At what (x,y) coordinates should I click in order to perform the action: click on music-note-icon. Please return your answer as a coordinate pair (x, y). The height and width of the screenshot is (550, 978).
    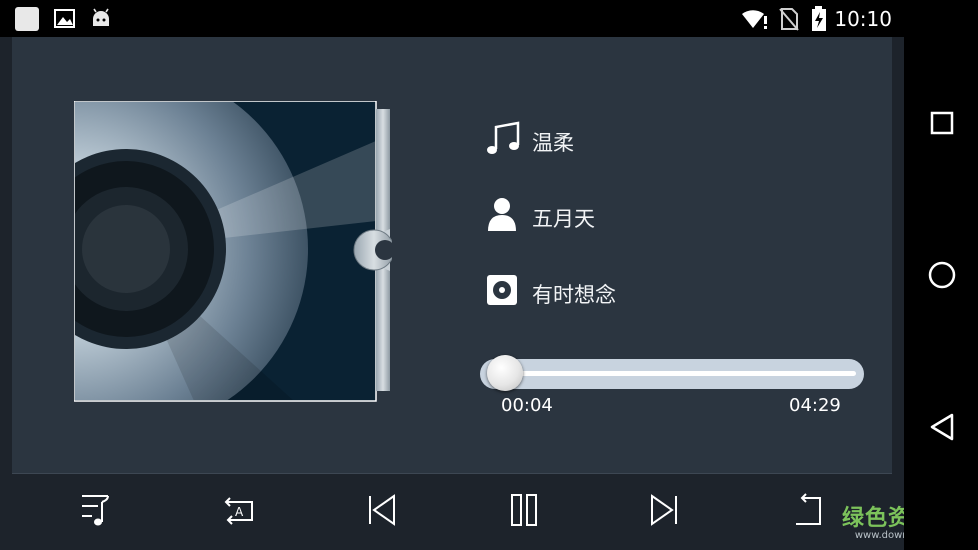
    Looking at the image, I should click on (504, 139).